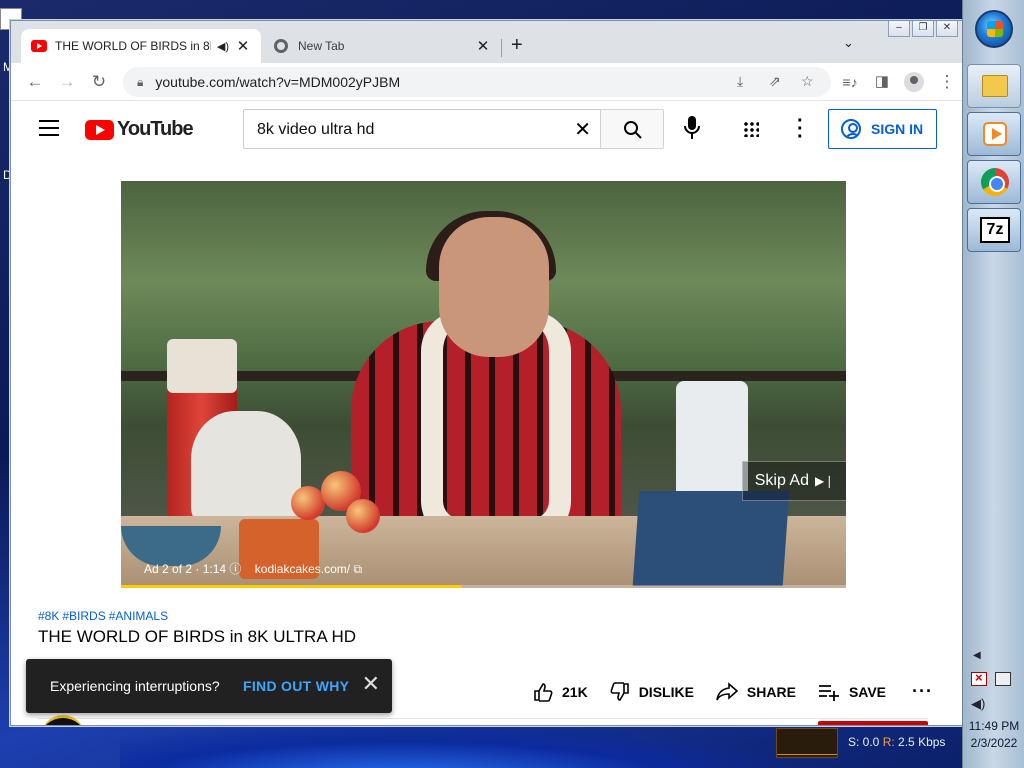 The image size is (1024, 768). I want to click on ad-counter: Ad 2 of 2 · 1:14, so click(185, 569).